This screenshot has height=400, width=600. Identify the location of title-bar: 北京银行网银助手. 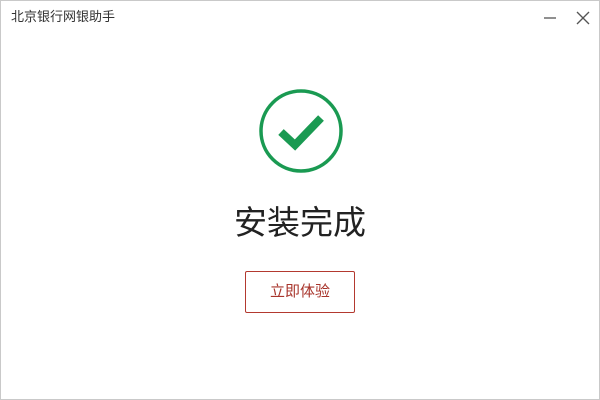
(300, 18).